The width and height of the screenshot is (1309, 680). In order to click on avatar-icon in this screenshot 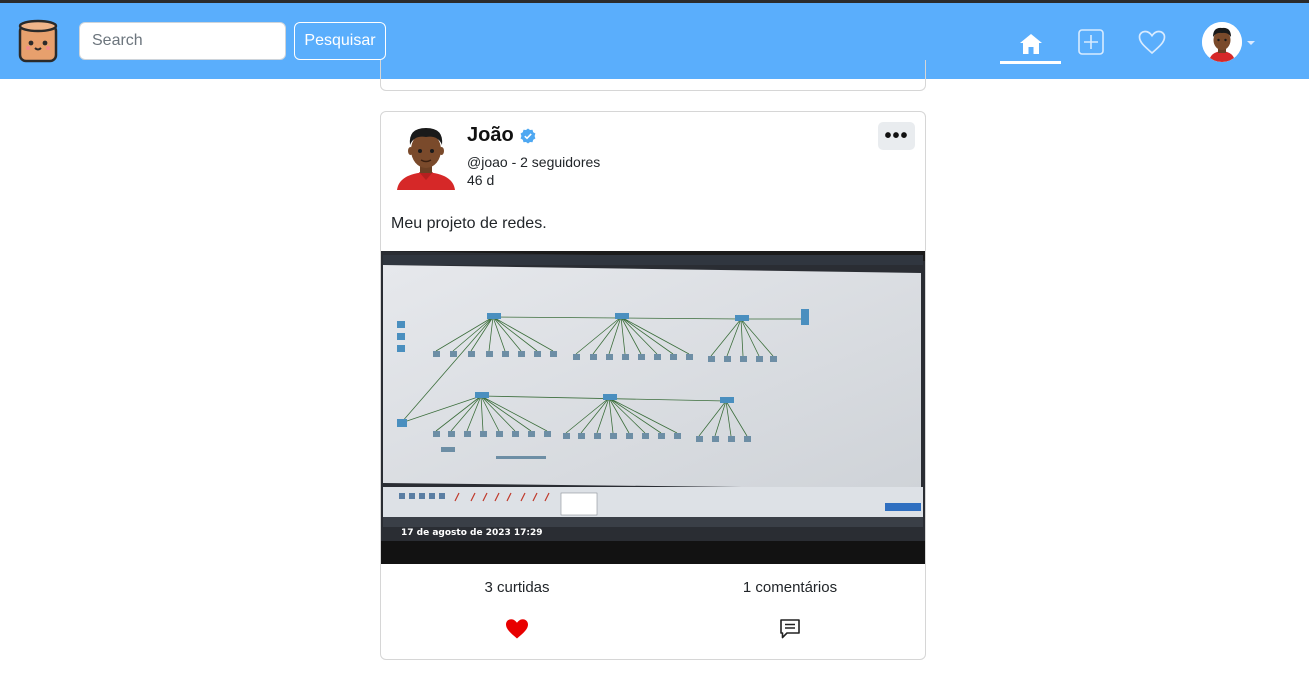, I will do `click(1222, 42)`.